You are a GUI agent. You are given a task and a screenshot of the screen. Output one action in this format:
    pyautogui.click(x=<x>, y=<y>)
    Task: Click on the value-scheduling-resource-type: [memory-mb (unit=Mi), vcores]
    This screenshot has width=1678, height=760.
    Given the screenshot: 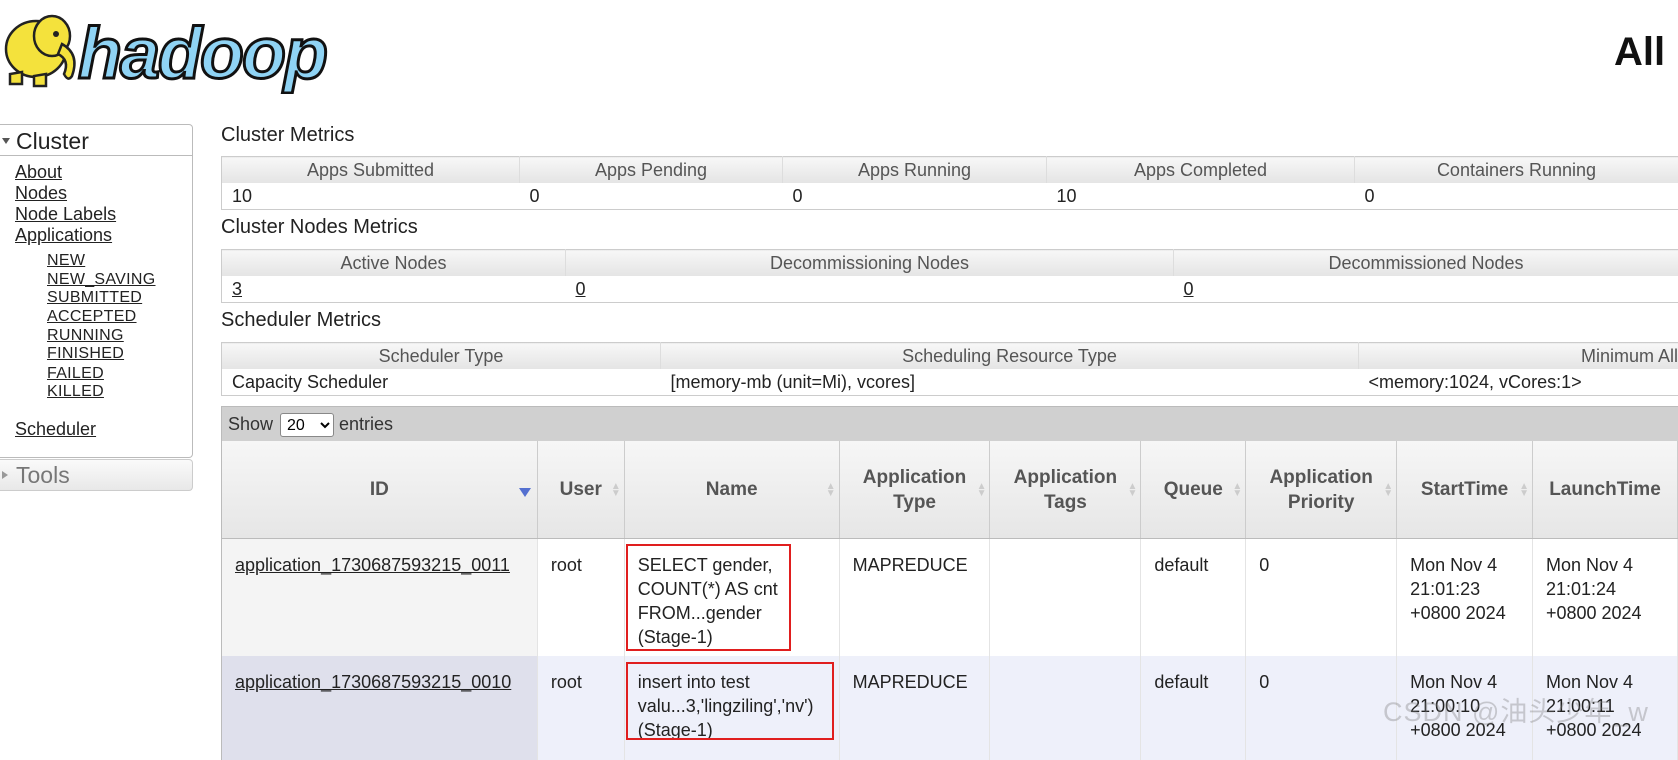 What is the action you would take?
    pyautogui.click(x=1010, y=382)
    